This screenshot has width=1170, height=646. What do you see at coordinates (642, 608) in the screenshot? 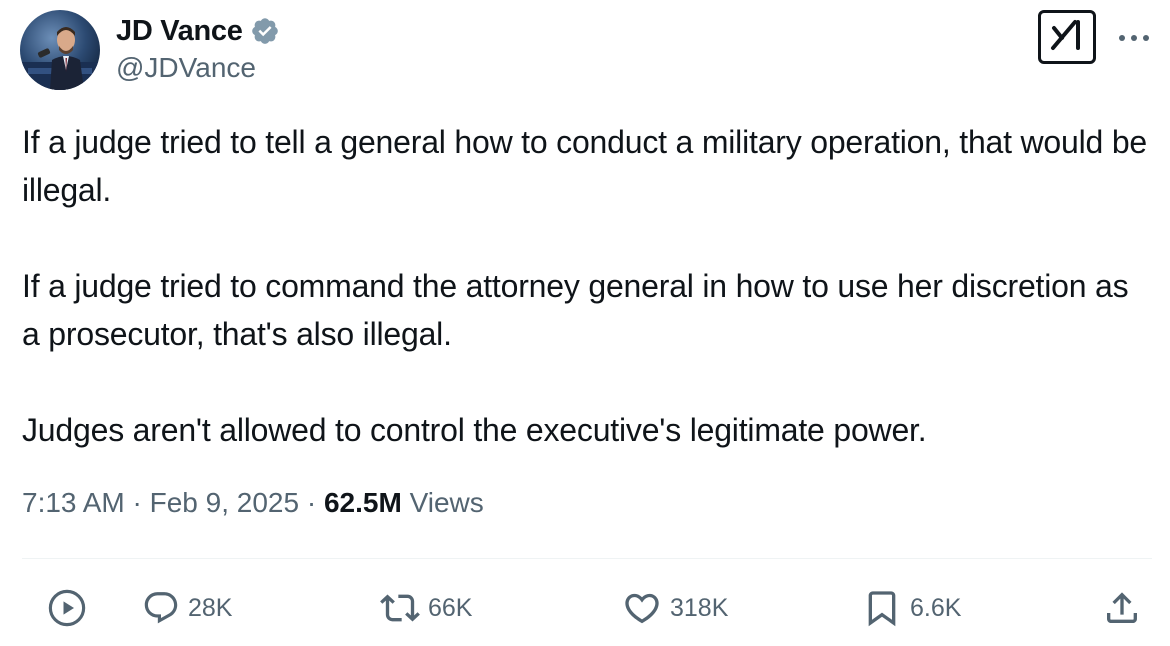
I see `heart-icon` at bounding box center [642, 608].